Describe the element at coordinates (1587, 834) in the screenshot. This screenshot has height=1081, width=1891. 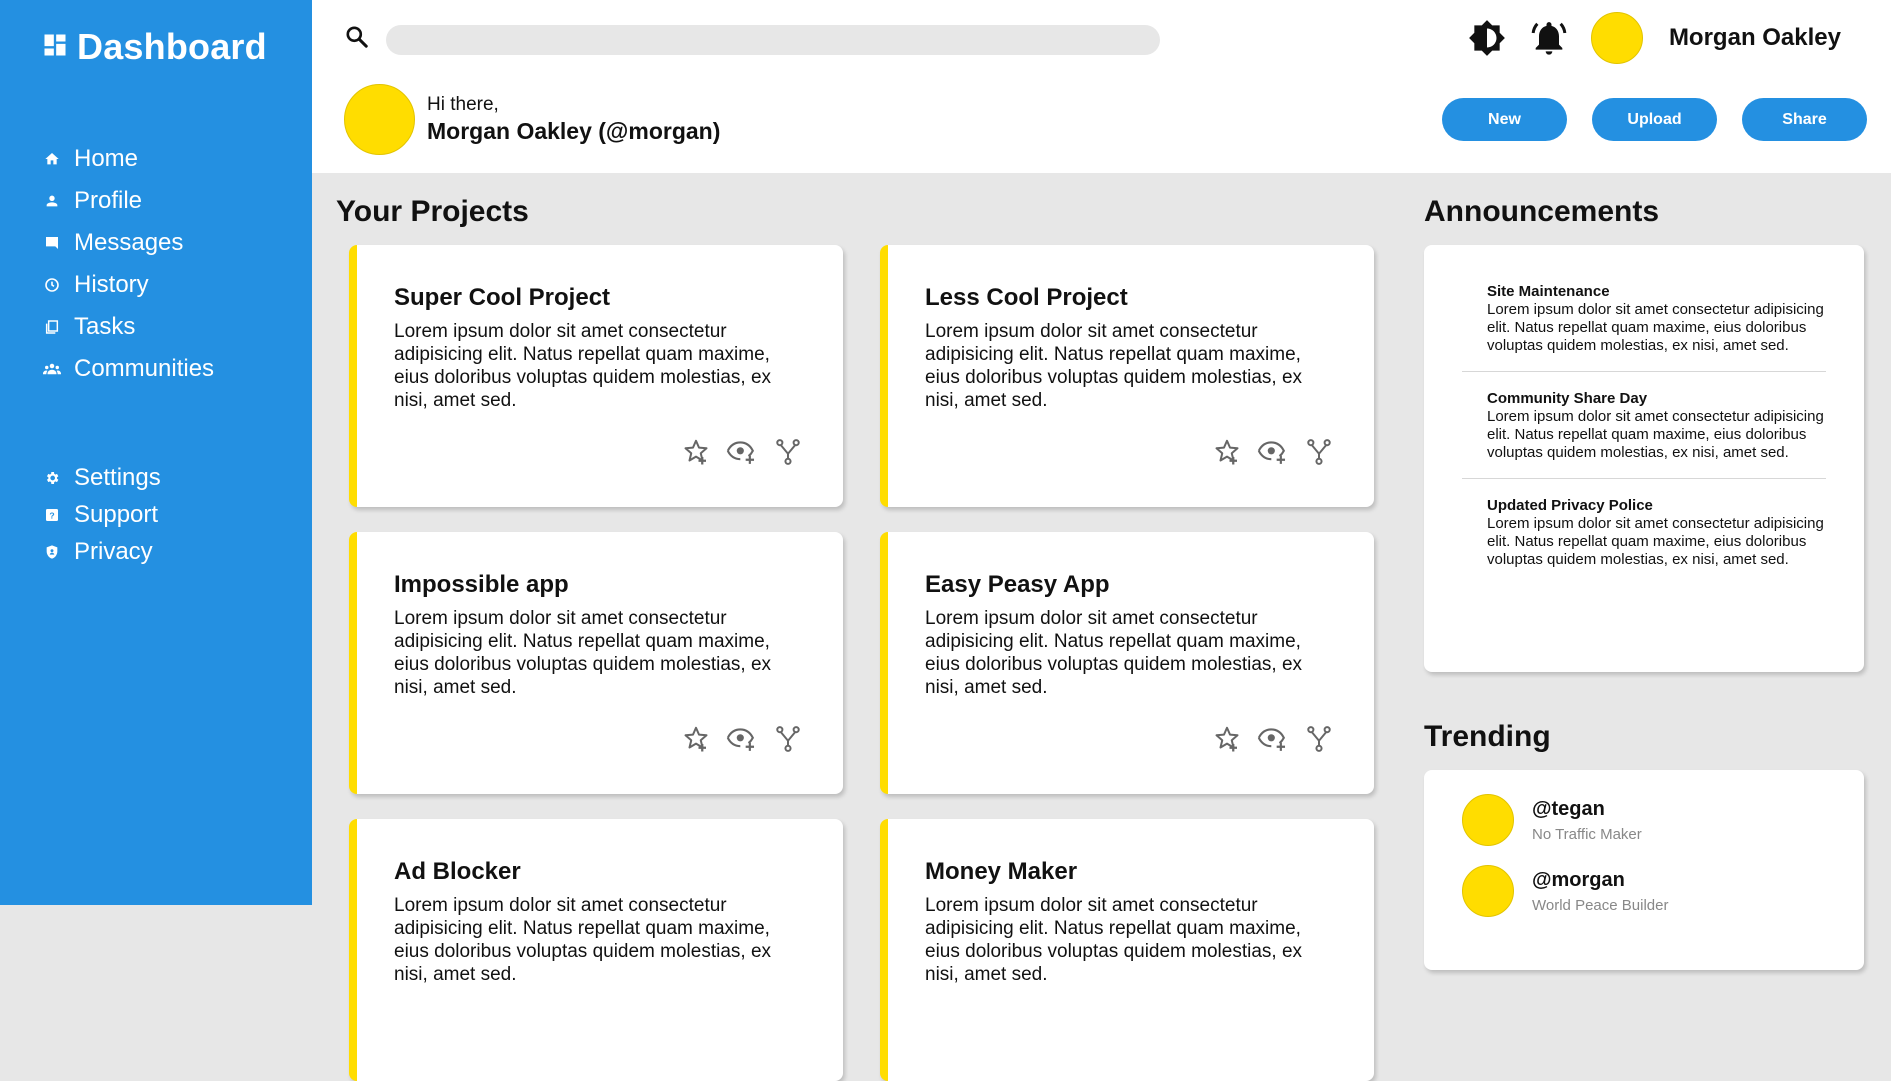
I see `trending-subtitle: No Traffic Maker` at that location.